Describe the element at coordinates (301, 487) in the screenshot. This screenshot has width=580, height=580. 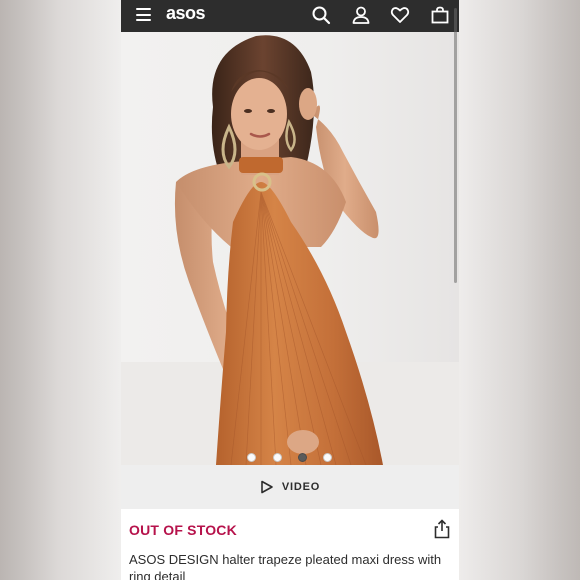
I see `video-label: VIDEO` at that location.